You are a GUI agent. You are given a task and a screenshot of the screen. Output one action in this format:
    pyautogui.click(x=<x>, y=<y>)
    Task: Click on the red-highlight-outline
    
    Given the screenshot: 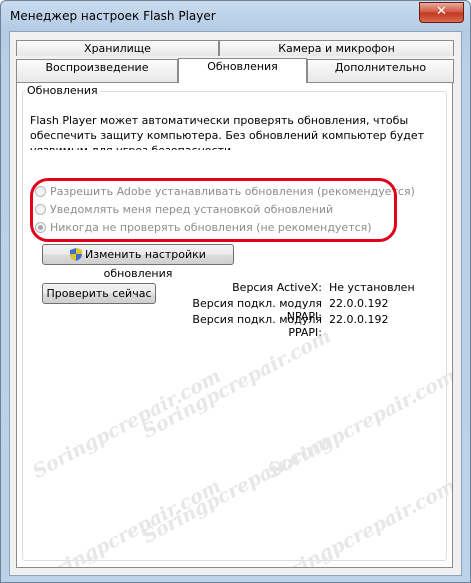 What is the action you would take?
    pyautogui.click(x=213, y=210)
    